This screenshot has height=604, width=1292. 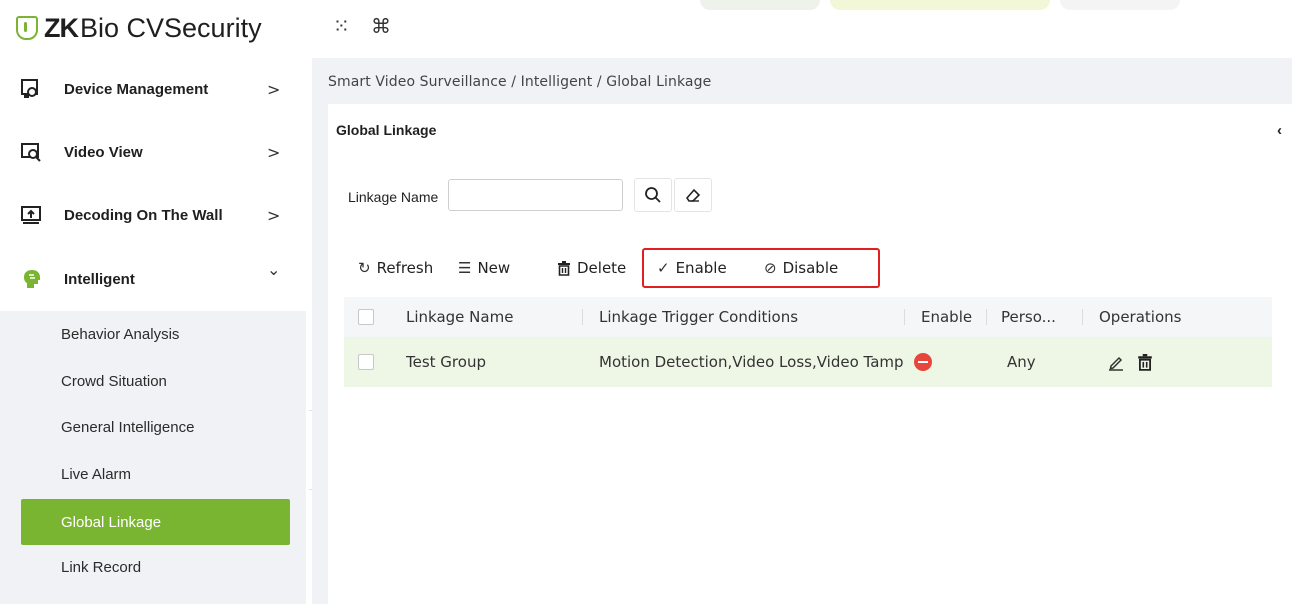 What do you see at coordinates (155, 522) in the screenshot?
I see `submenu-item-global-linkage: Global Linkage` at bounding box center [155, 522].